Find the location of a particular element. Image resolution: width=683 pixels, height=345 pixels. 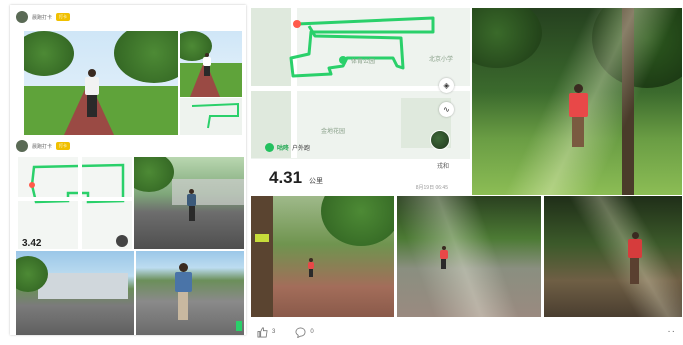

photo-route-map: 3.42 is located at coordinates (75, 203).